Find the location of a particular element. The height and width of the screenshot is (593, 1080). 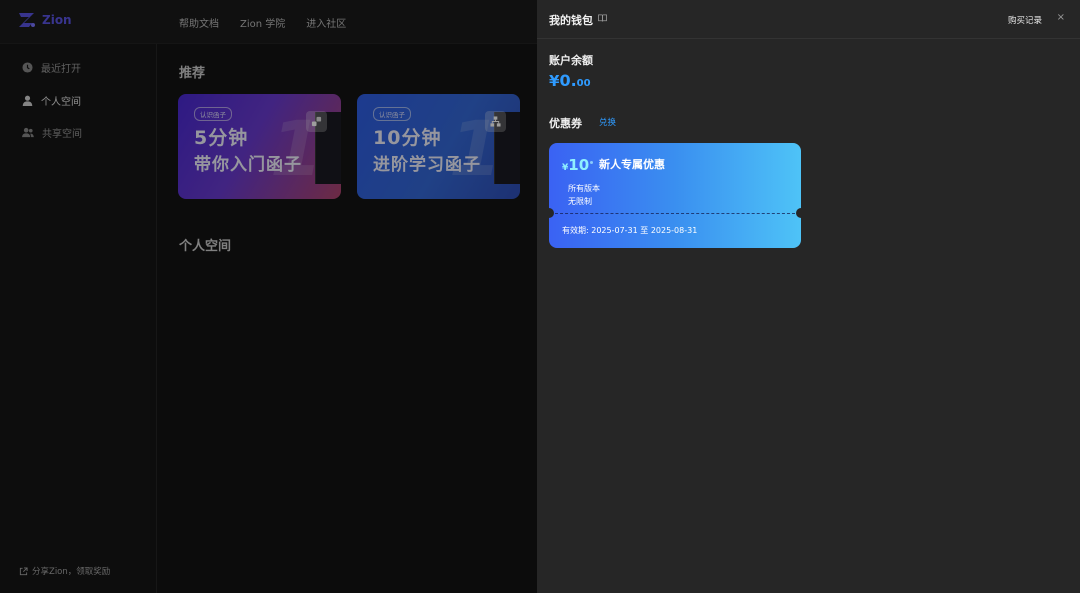

close-icon: × is located at coordinates (1061, 17).